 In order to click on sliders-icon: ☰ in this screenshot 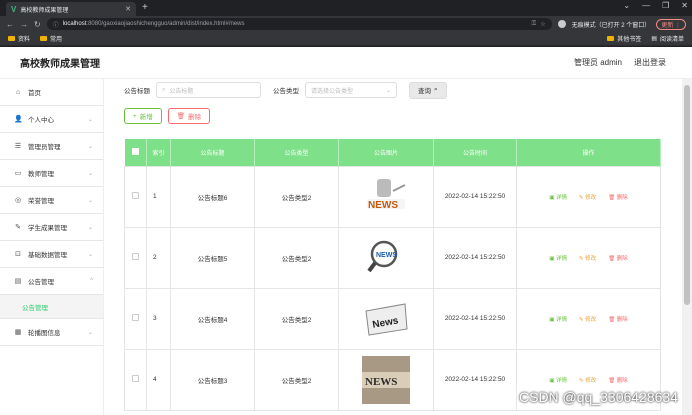, I will do `click(18, 146)`.